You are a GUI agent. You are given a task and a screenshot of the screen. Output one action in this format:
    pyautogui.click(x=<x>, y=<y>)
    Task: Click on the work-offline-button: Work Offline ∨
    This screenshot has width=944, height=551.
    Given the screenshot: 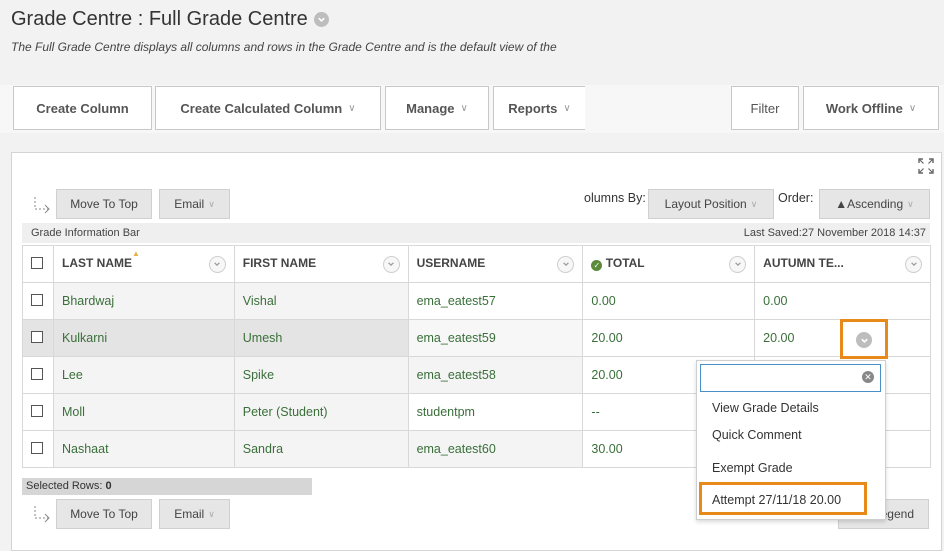 What is the action you would take?
    pyautogui.click(x=871, y=108)
    